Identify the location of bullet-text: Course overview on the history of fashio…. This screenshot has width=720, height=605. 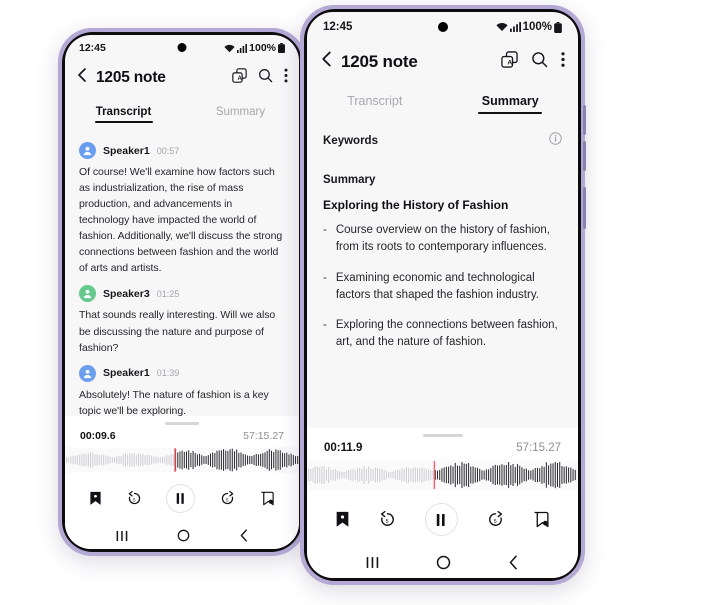
(442, 239).